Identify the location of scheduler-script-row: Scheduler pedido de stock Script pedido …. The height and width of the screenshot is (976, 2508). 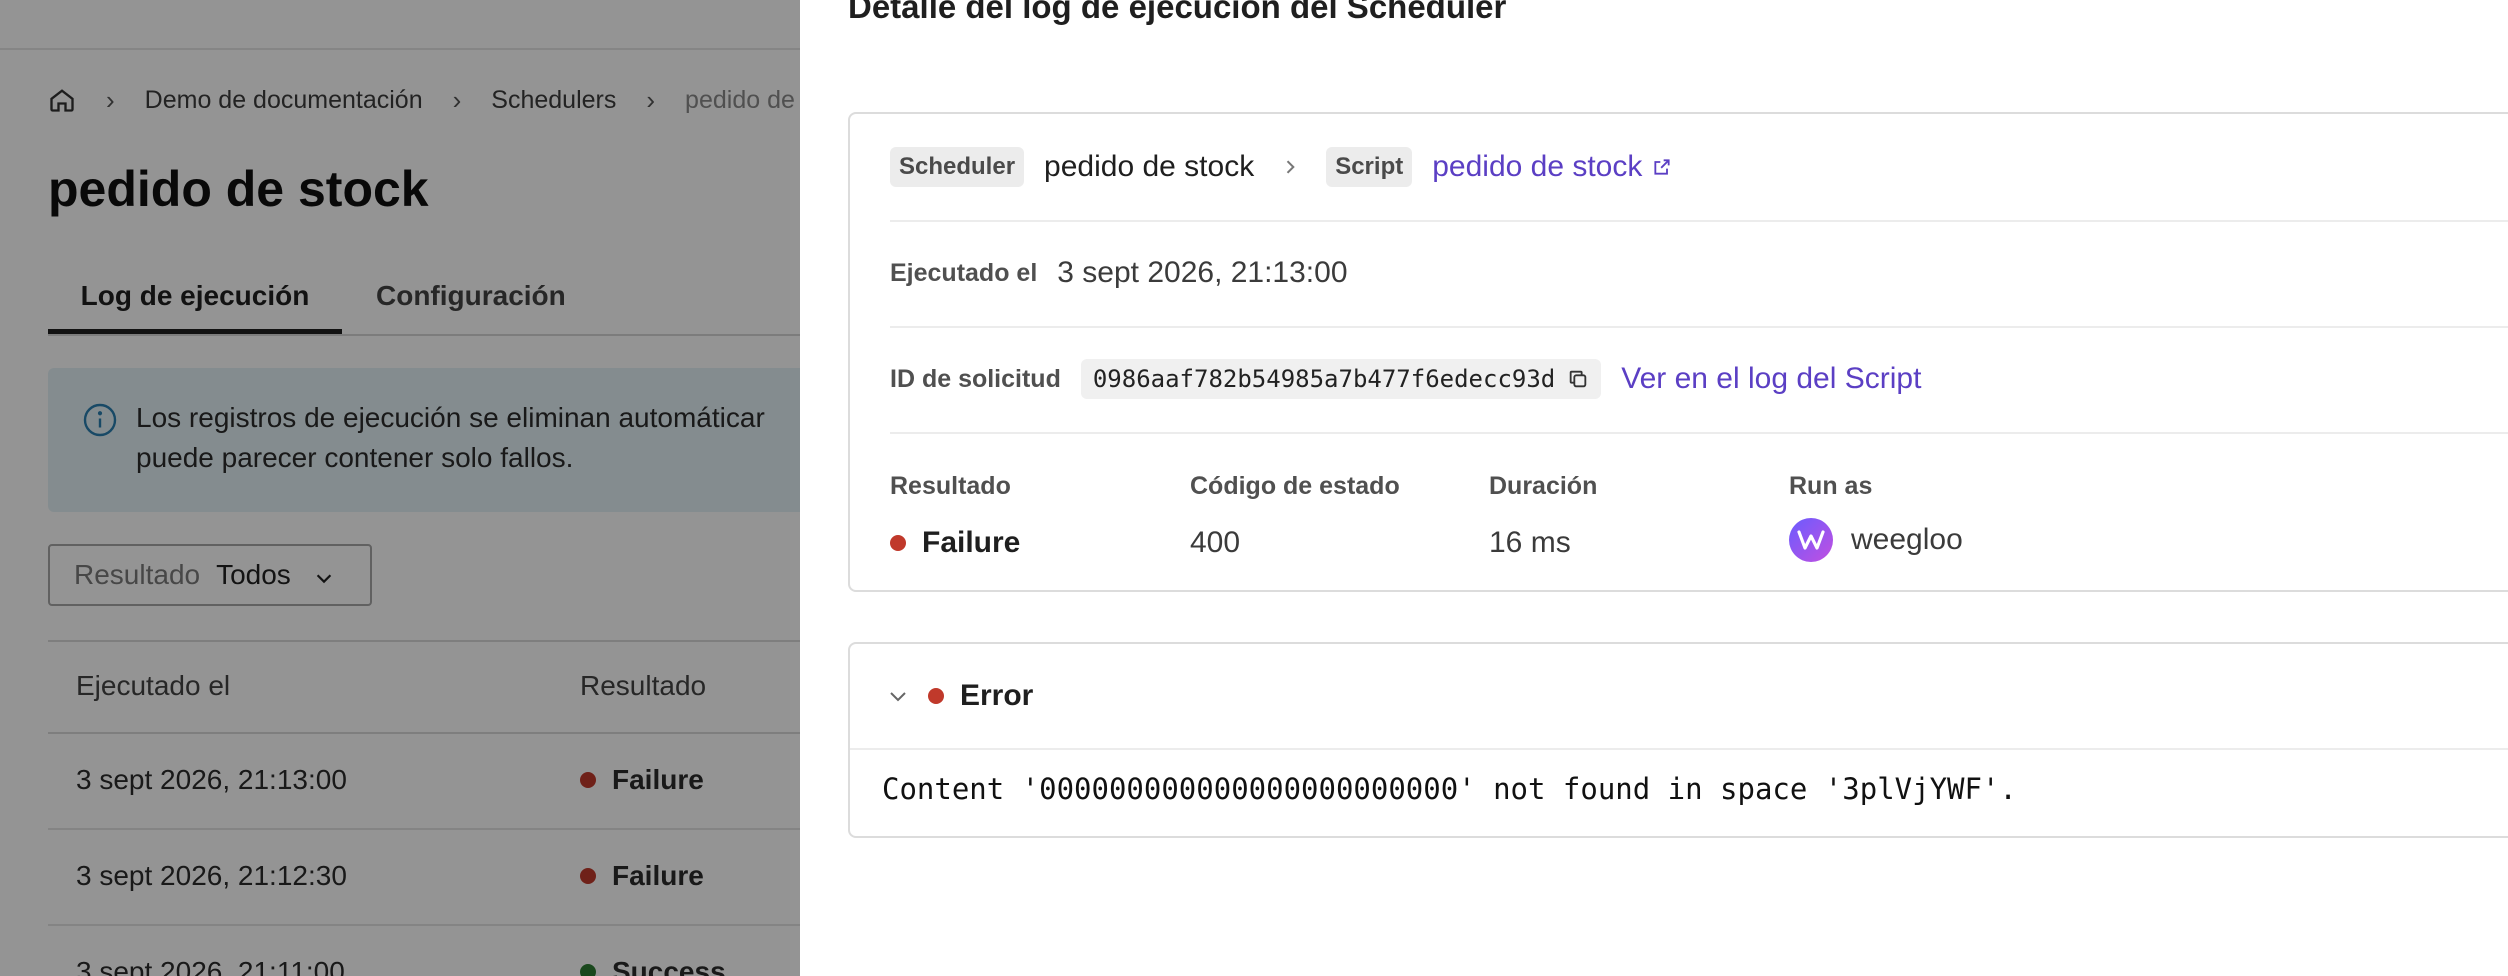
(1699, 168).